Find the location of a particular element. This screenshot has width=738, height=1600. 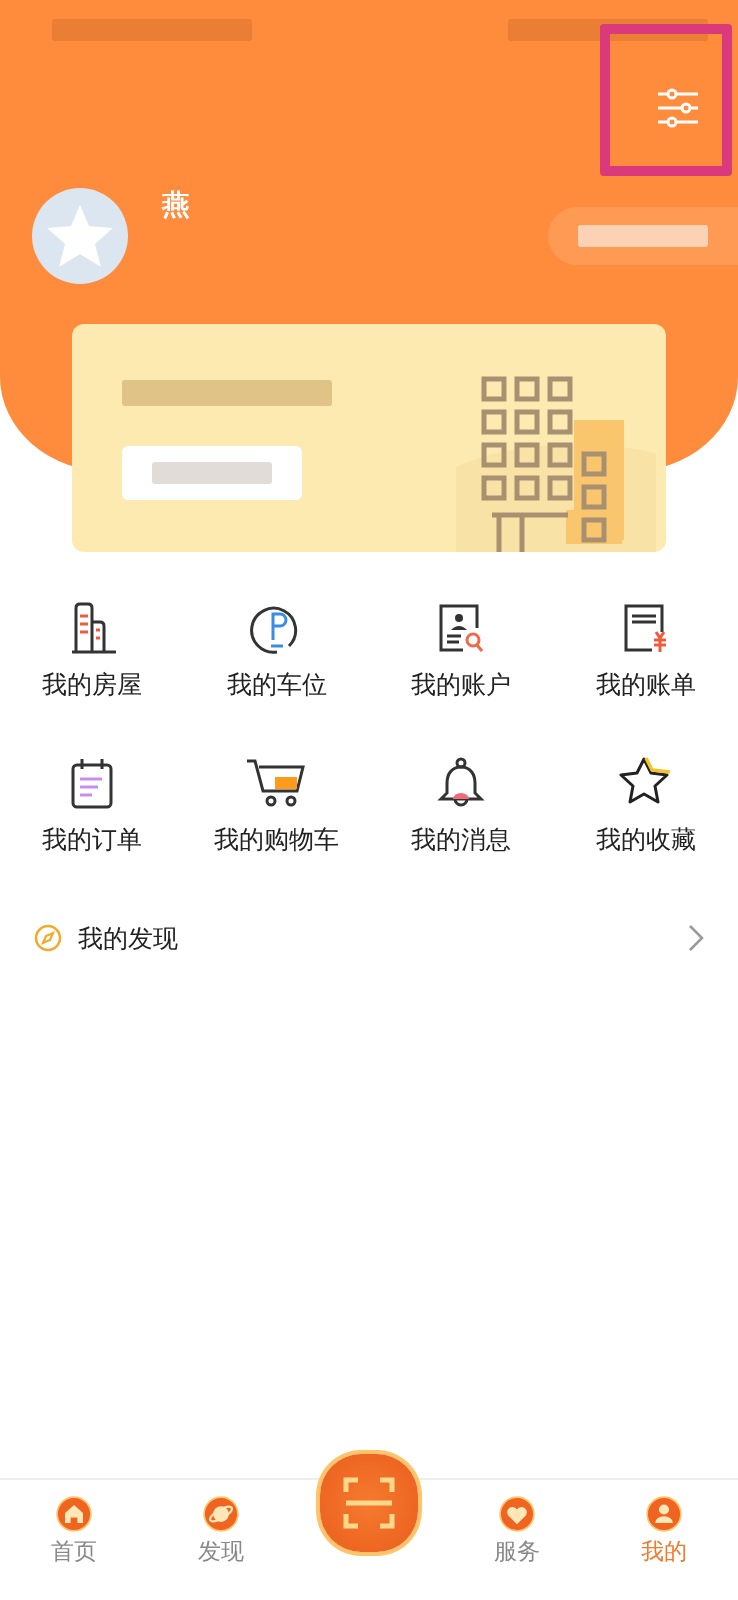

discover-label: 我的发现 is located at coordinates (128, 938).